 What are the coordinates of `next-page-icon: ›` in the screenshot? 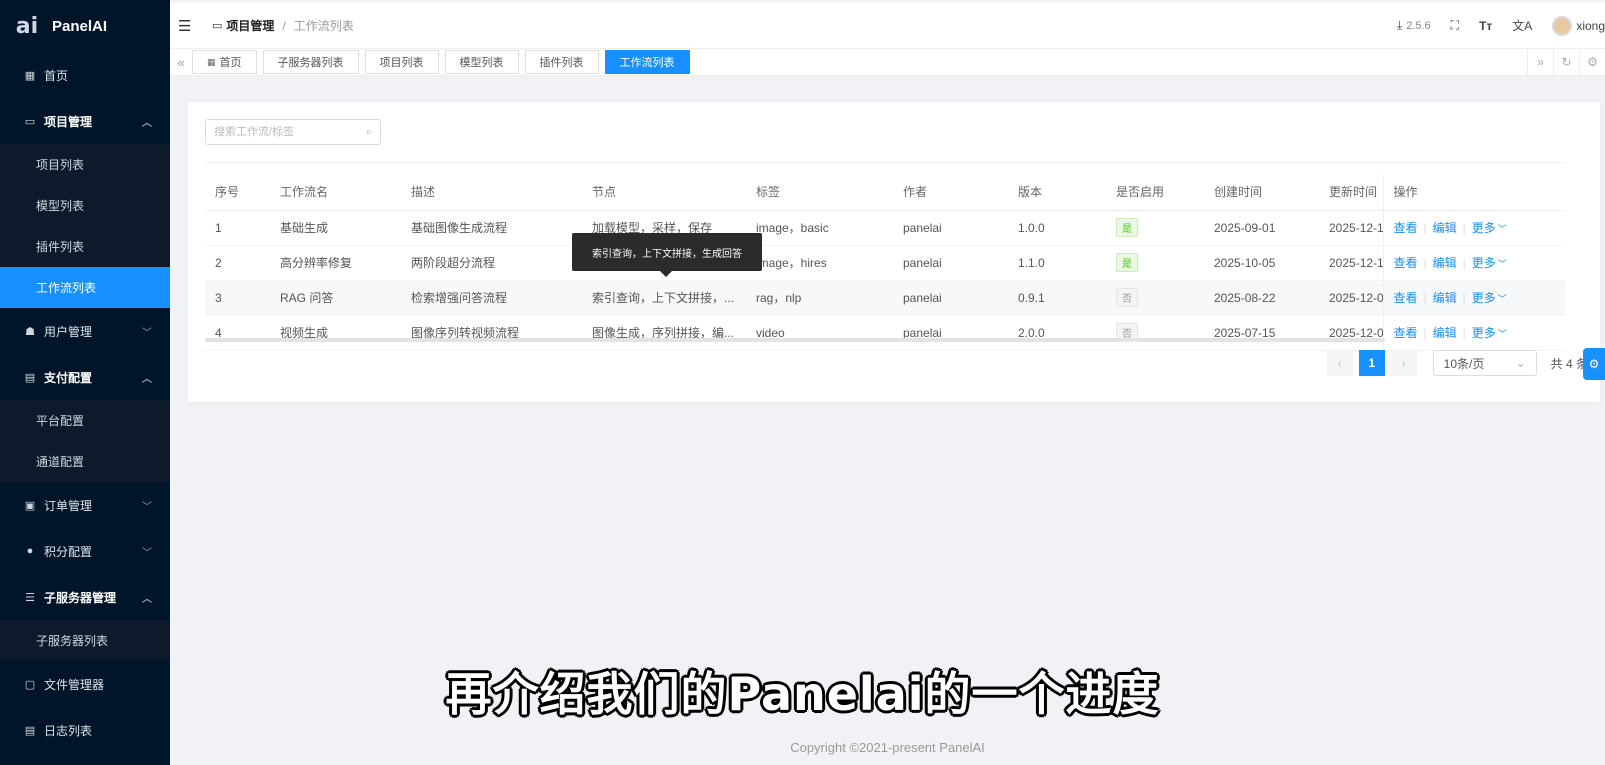 It's located at (1403, 363).